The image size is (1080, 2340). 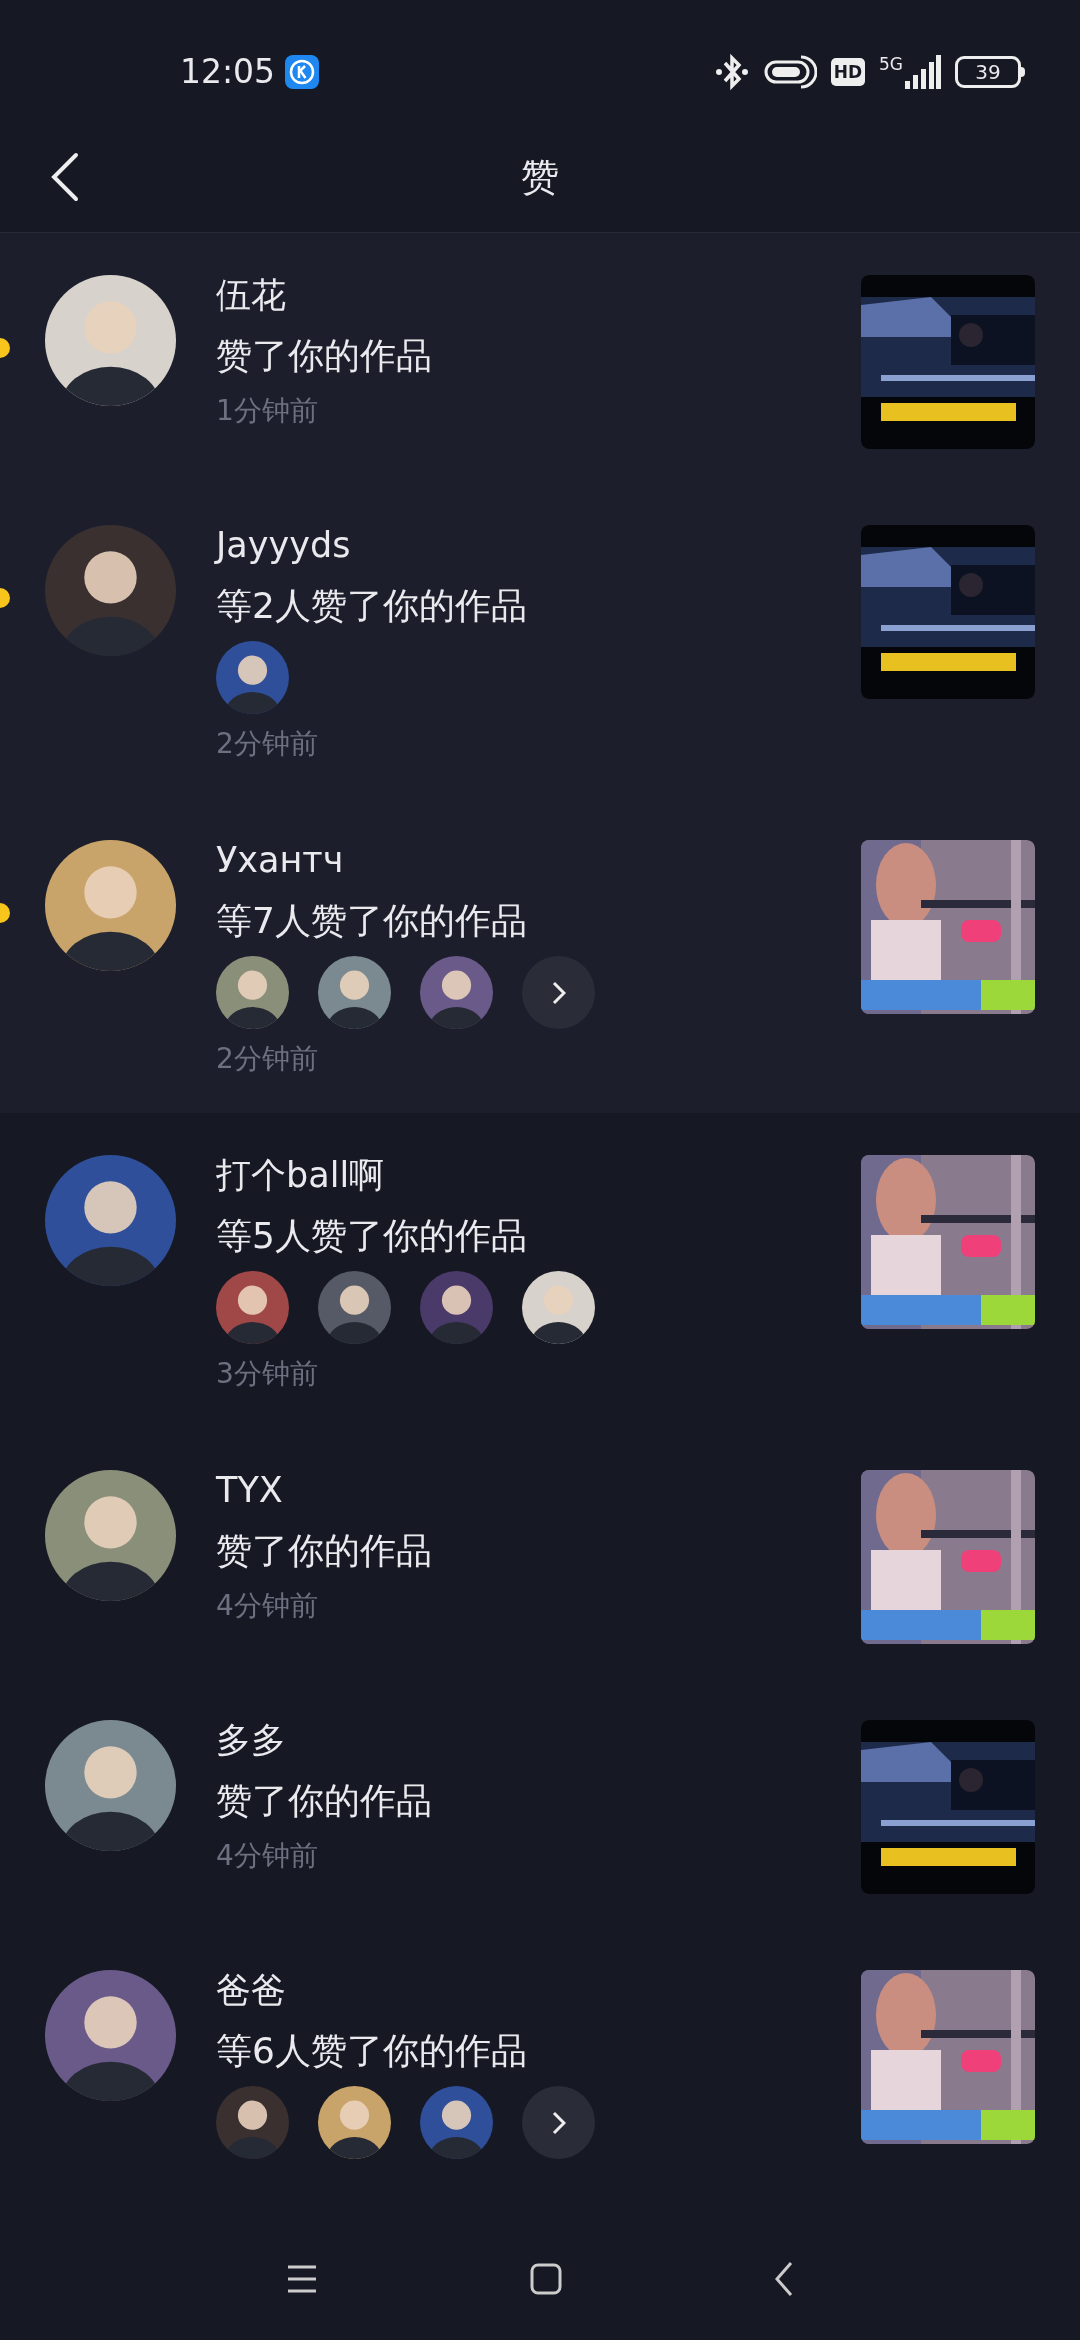 What do you see at coordinates (372, 1236) in the screenshot?
I see `like-message: 等5人赞了你的作品` at bounding box center [372, 1236].